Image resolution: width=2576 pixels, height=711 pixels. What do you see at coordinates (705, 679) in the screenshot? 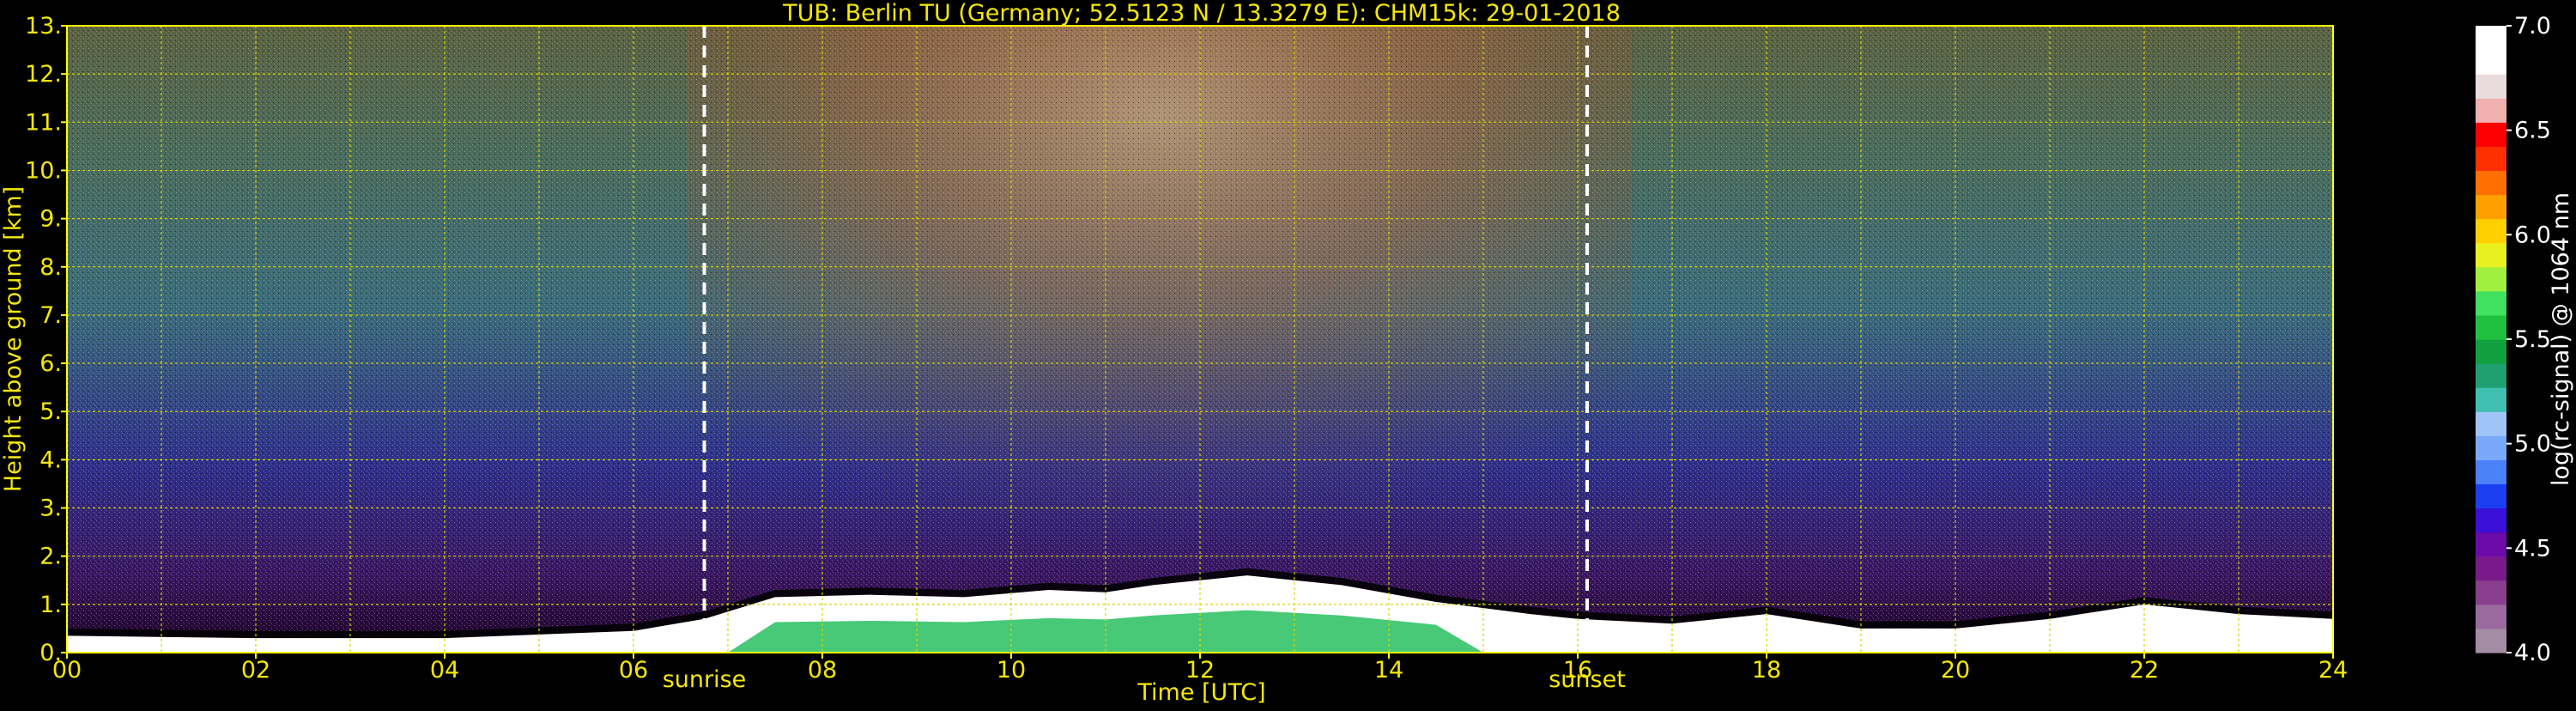
I see `sunrise-label: sunrise` at bounding box center [705, 679].